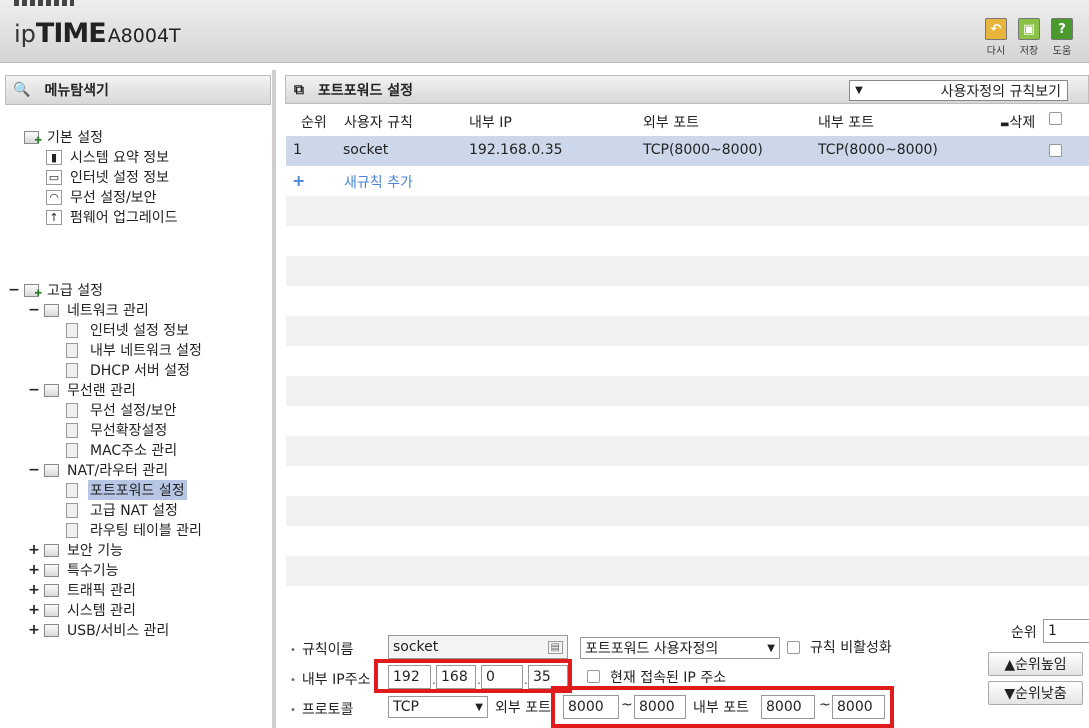  Describe the element at coordinates (128, 330) in the screenshot. I see `tree-item-internet-settings: 인터넷 설정 정보` at that location.